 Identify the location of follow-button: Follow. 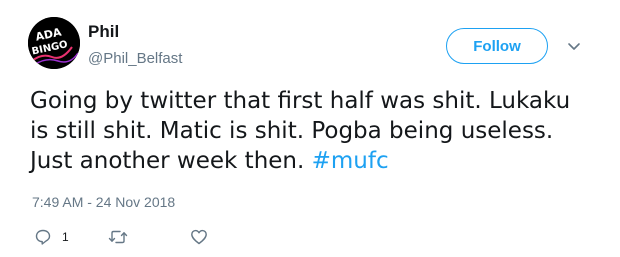
(497, 46).